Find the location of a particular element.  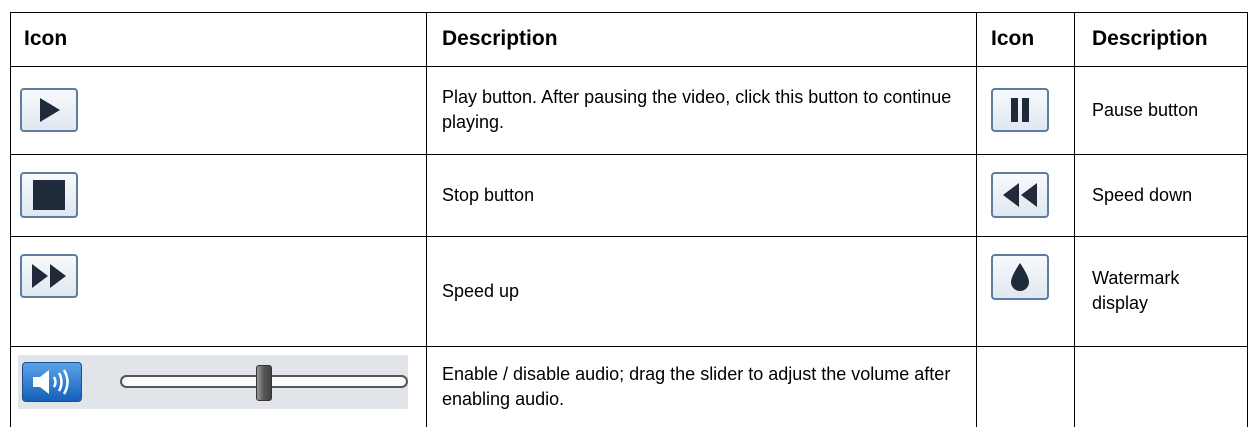

table-border-left is located at coordinates (10, 219).